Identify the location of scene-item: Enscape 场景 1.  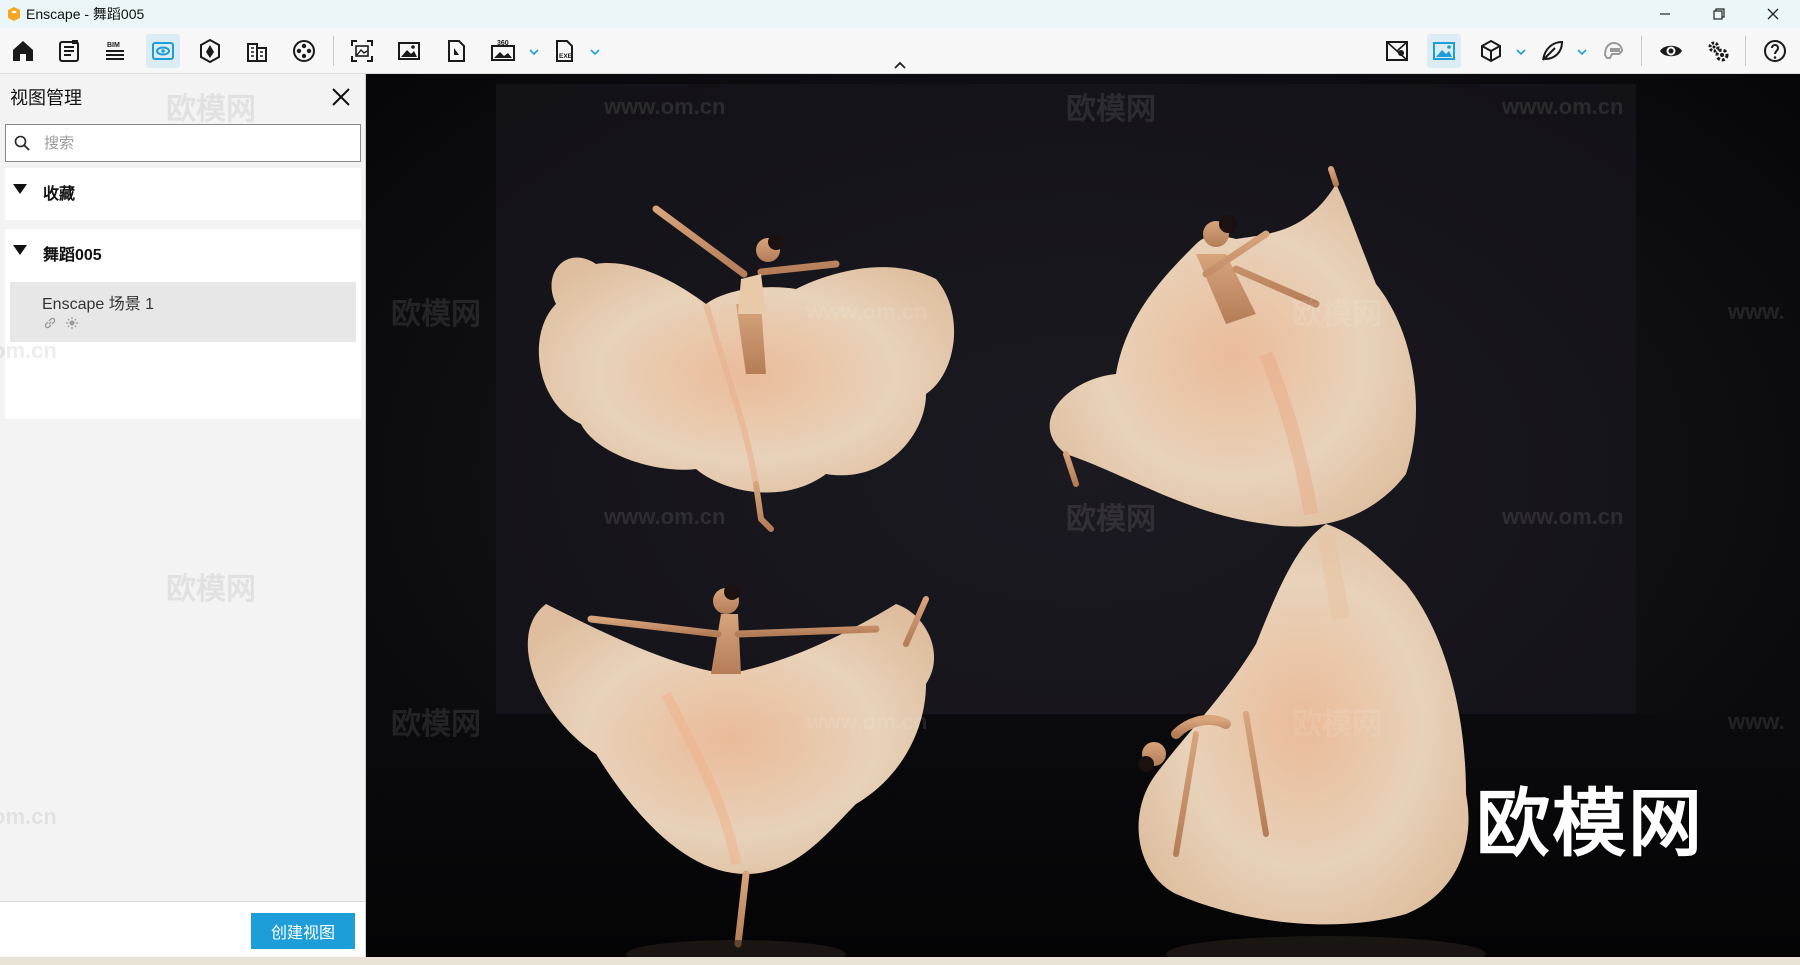
(183, 312).